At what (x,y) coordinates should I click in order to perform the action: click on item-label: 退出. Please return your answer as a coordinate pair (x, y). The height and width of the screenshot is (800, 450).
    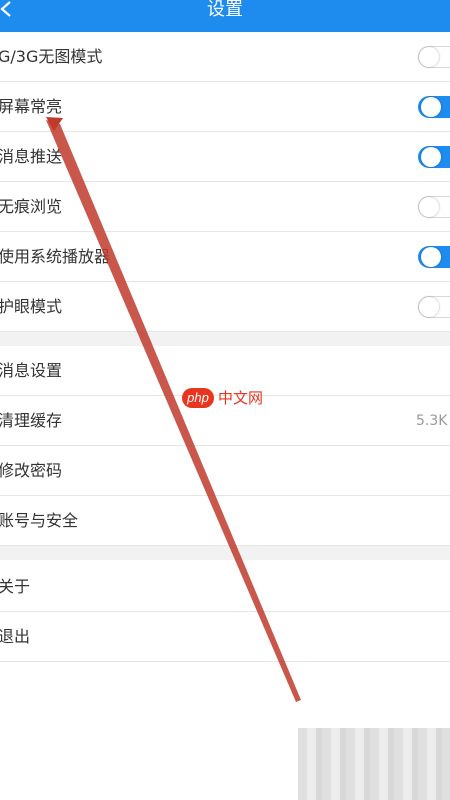
    Looking at the image, I should click on (15, 636).